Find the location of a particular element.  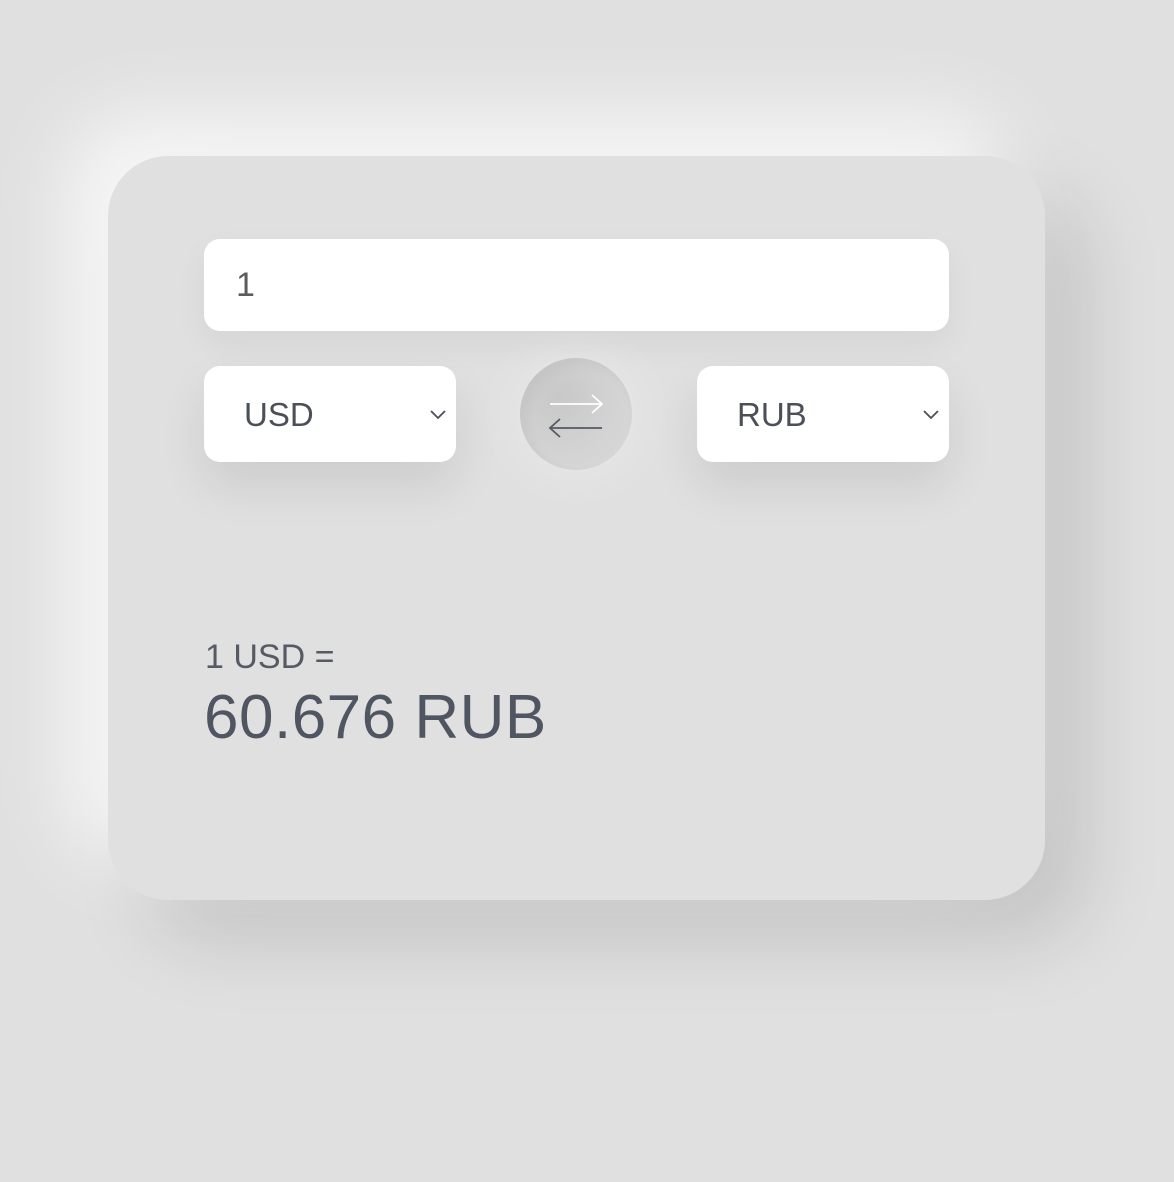

amount-input is located at coordinates (576, 285).